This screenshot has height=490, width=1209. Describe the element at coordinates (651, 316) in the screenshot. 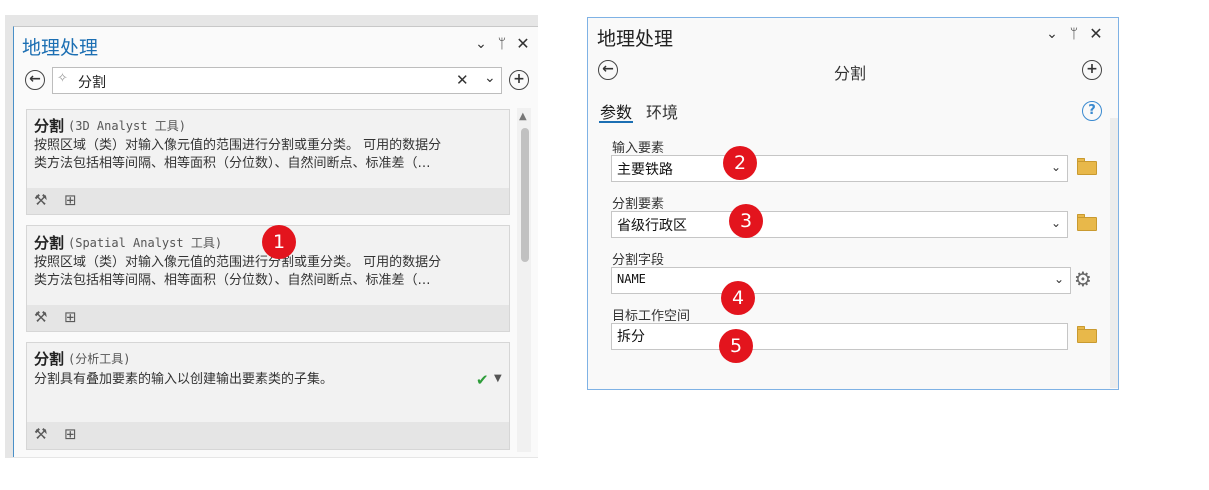

I see `field-label: 目标工作空间` at that location.